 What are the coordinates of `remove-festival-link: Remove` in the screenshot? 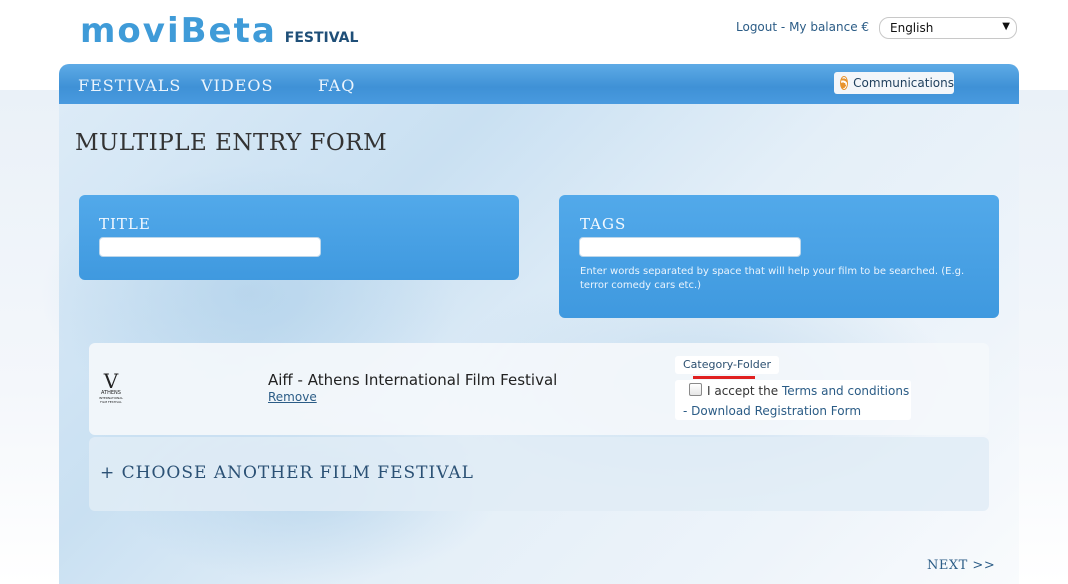 It's located at (292, 397).